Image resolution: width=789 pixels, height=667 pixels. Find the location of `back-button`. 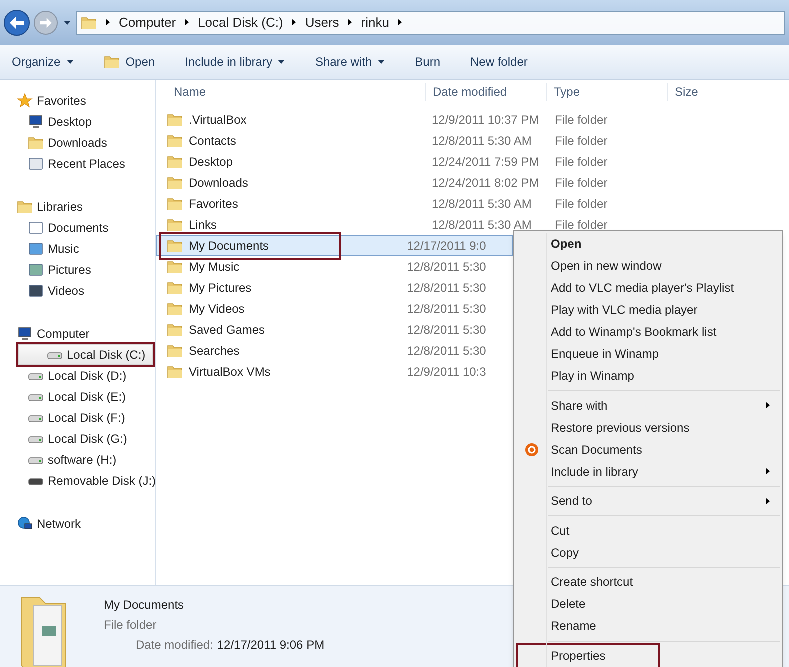

back-button is located at coordinates (17, 23).